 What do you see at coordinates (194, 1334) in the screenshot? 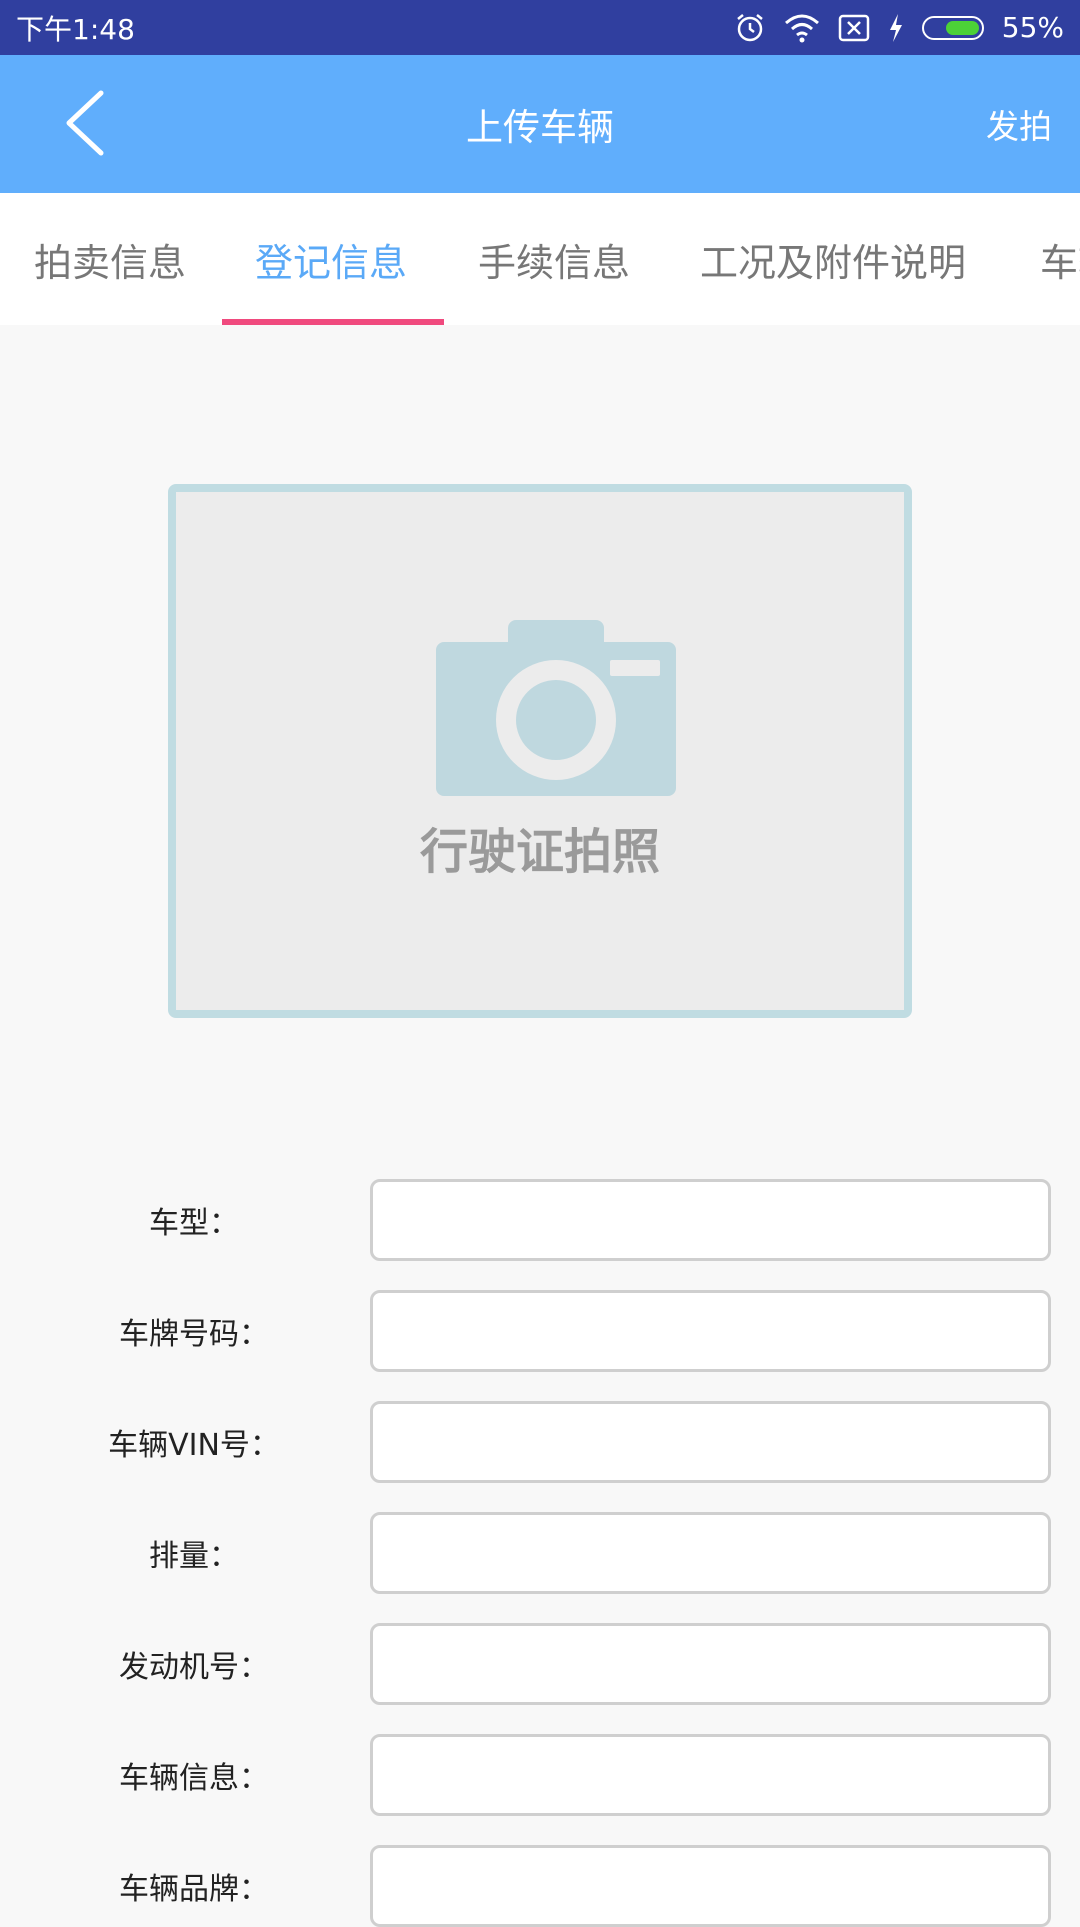
I see `plate-number-label: 车牌号码：` at bounding box center [194, 1334].